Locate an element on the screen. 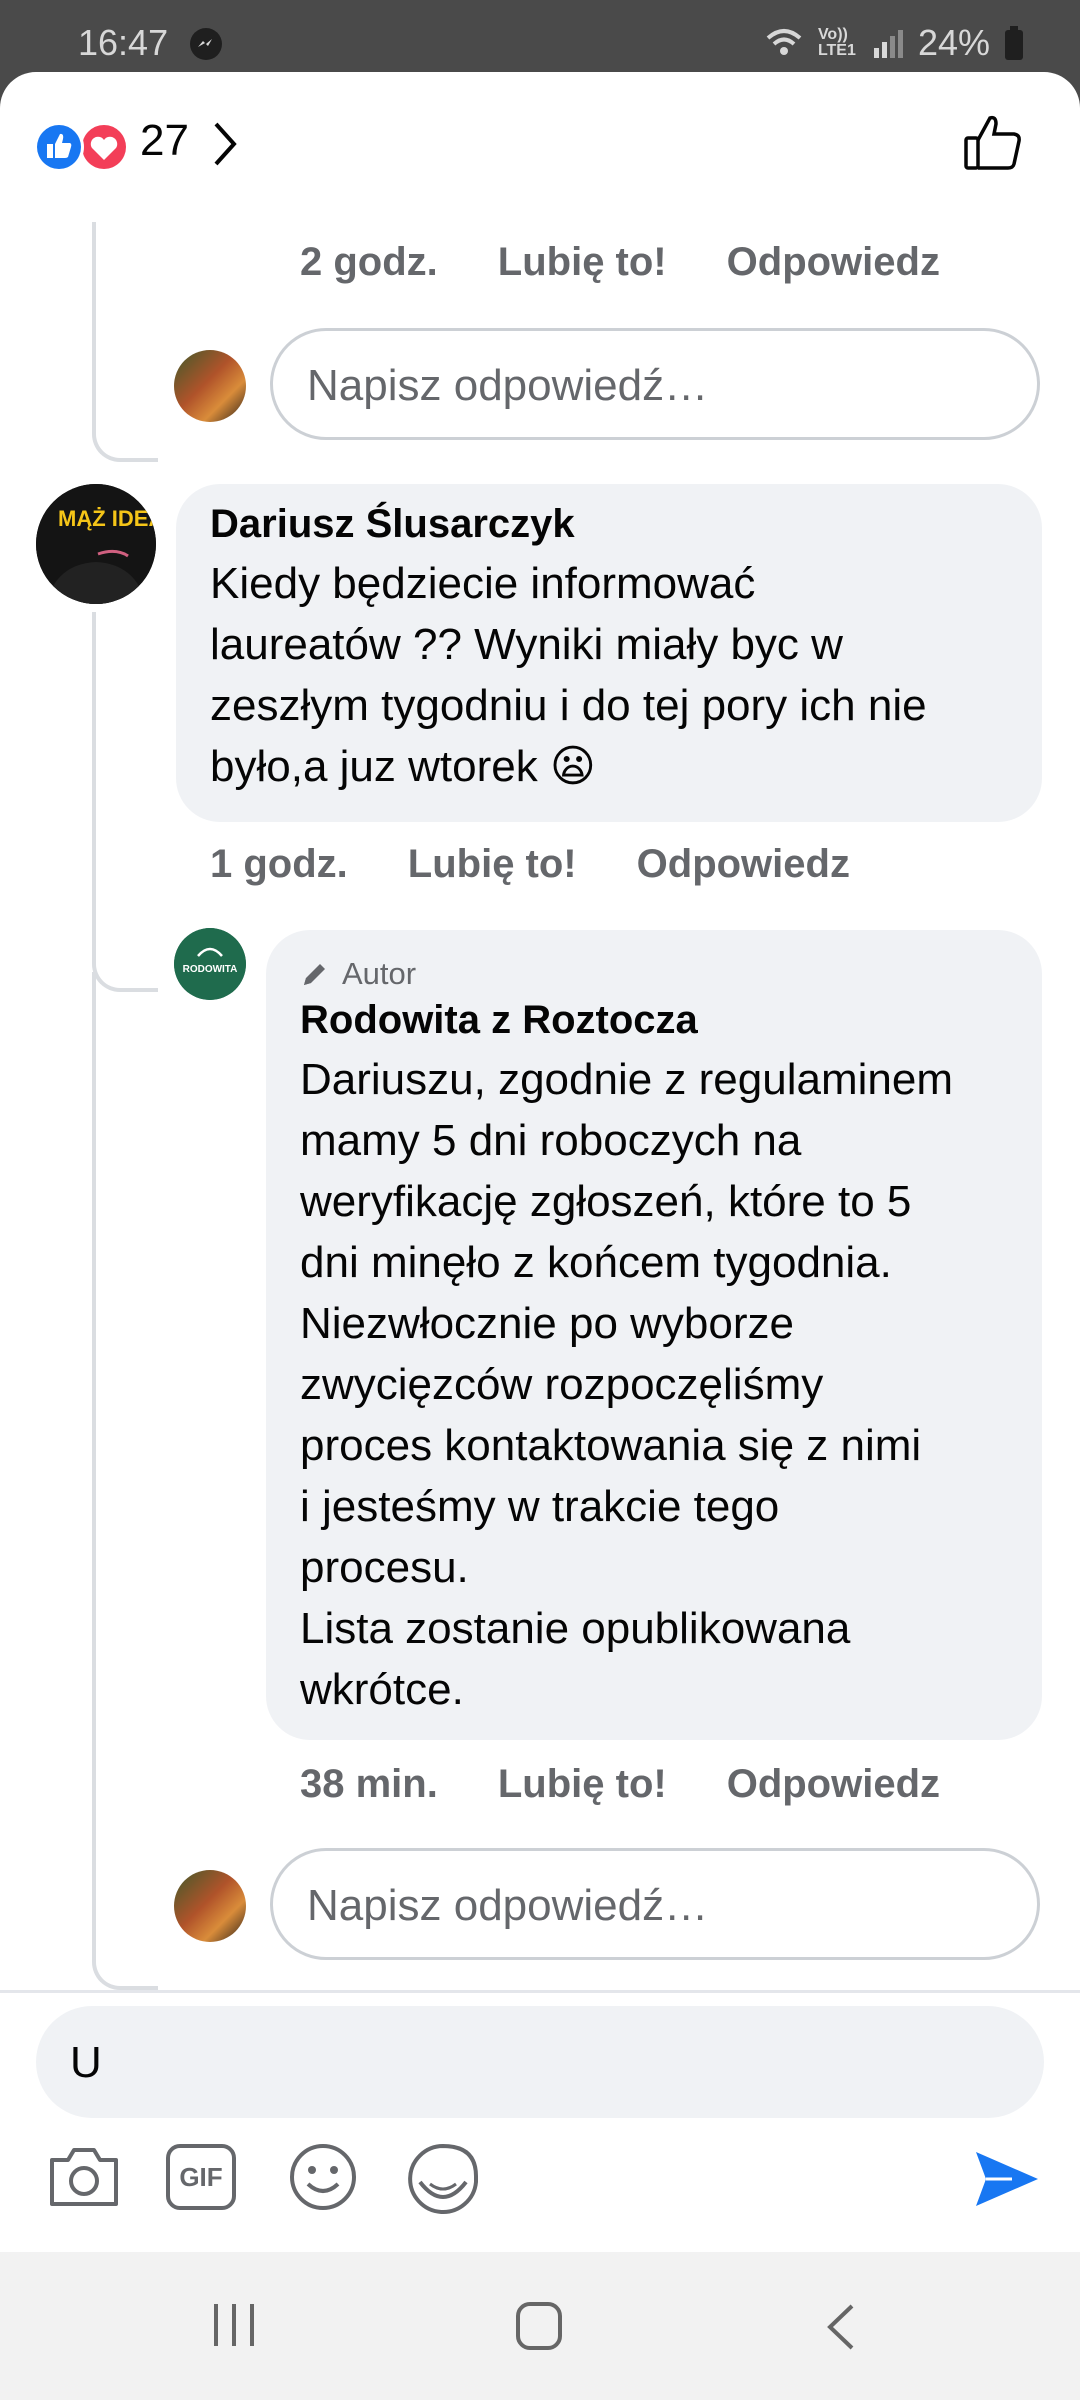  like-reaction-icon is located at coordinates (59, 147).